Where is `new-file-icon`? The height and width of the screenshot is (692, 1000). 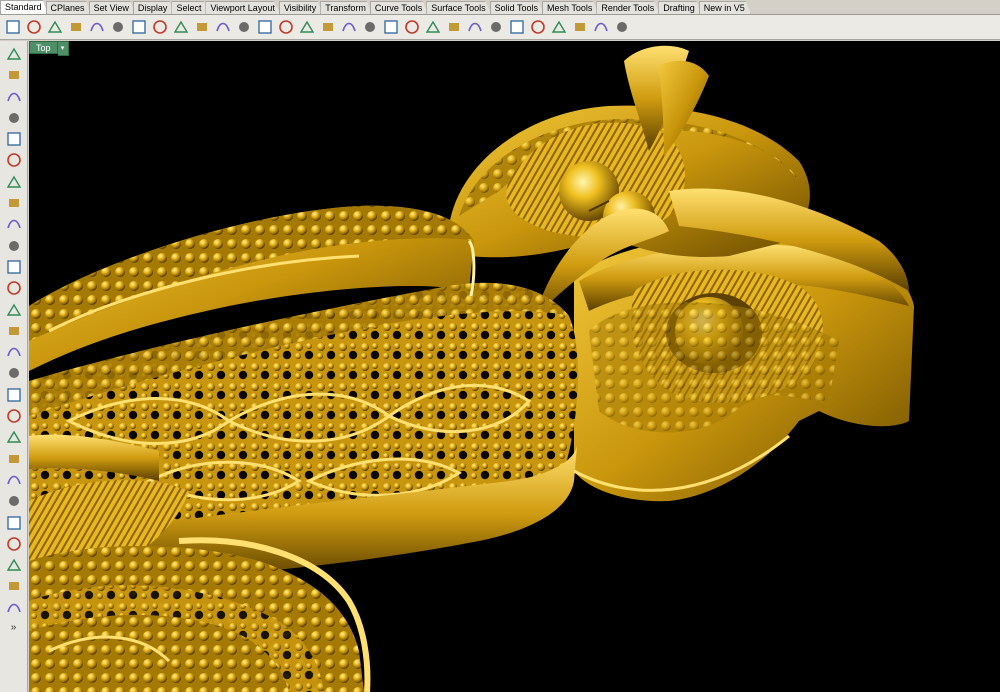
new-file-icon is located at coordinates (13, 27).